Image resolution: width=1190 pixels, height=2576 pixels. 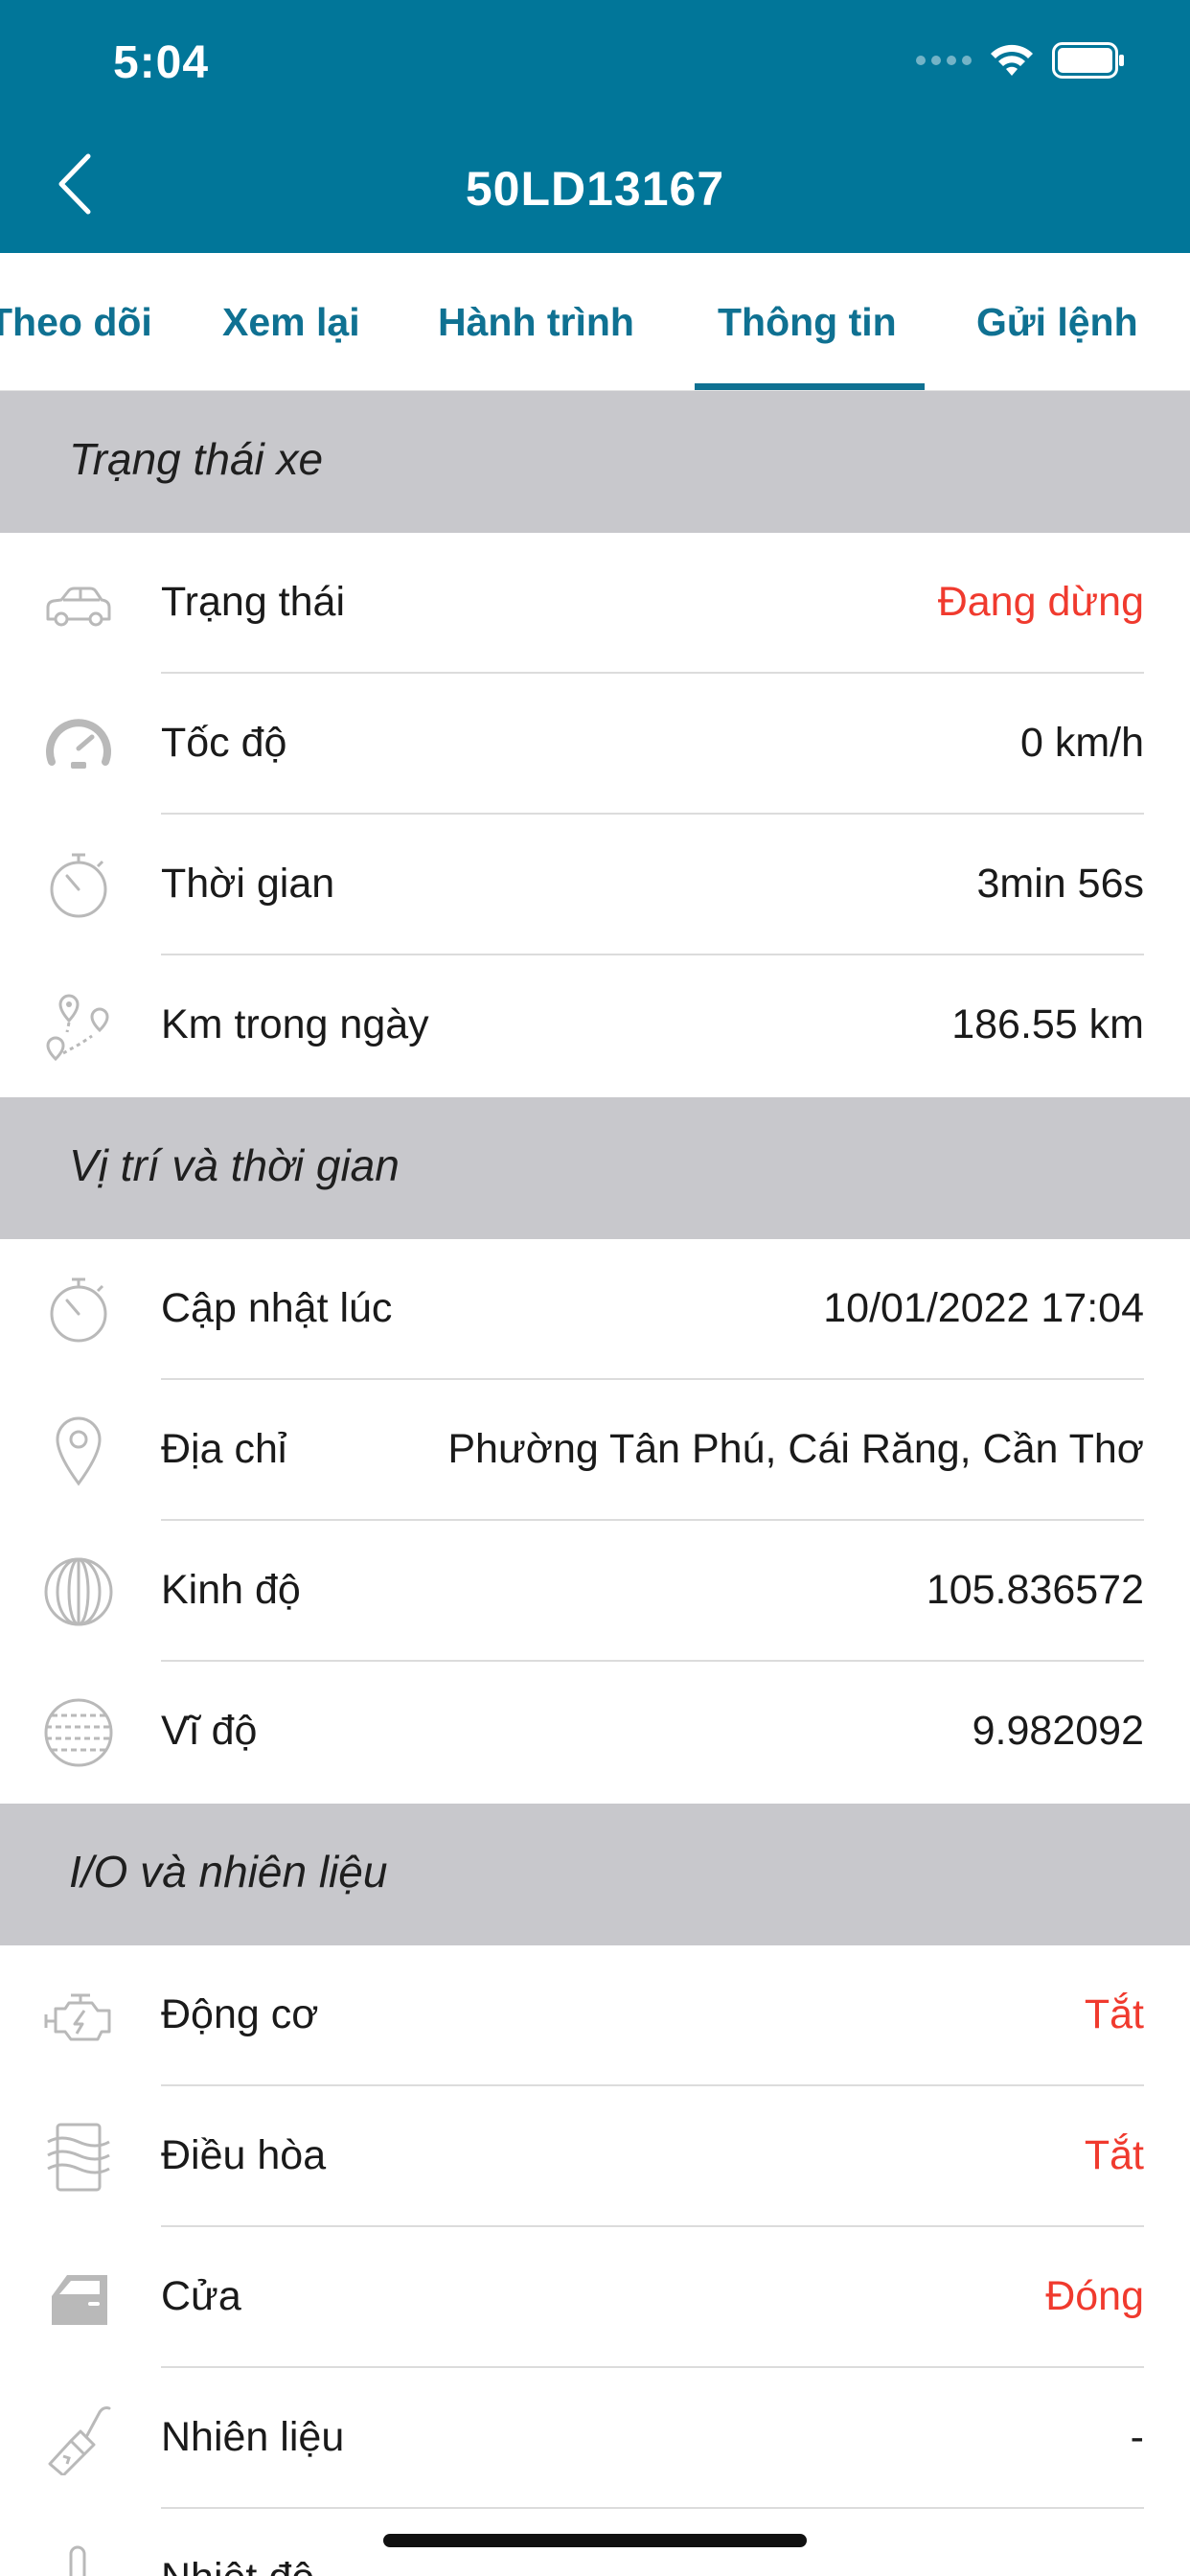 What do you see at coordinates (210, 1731) in the screenshot?
I see `row-label: Vĩ độ` at bounding box center [210, 1731].